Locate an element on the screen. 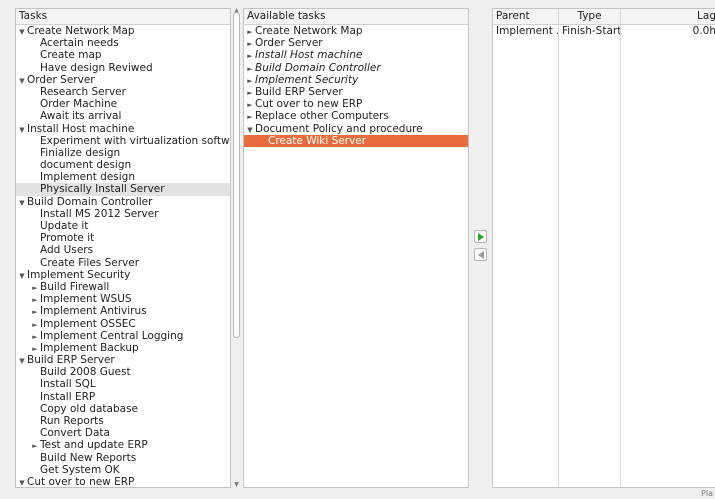 The height and width of the screenshot is (499, 715). triangle-left-icon is located at coordinates (480, 254).